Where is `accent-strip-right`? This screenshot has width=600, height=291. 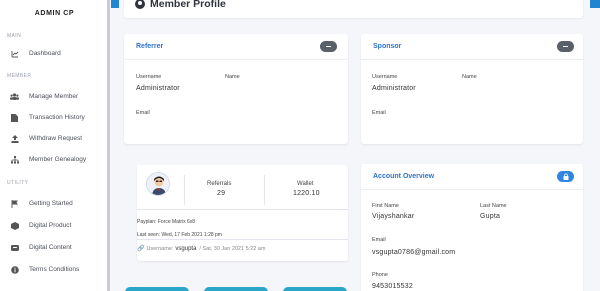
accent-strip-right is located at coordinates (595, 4).